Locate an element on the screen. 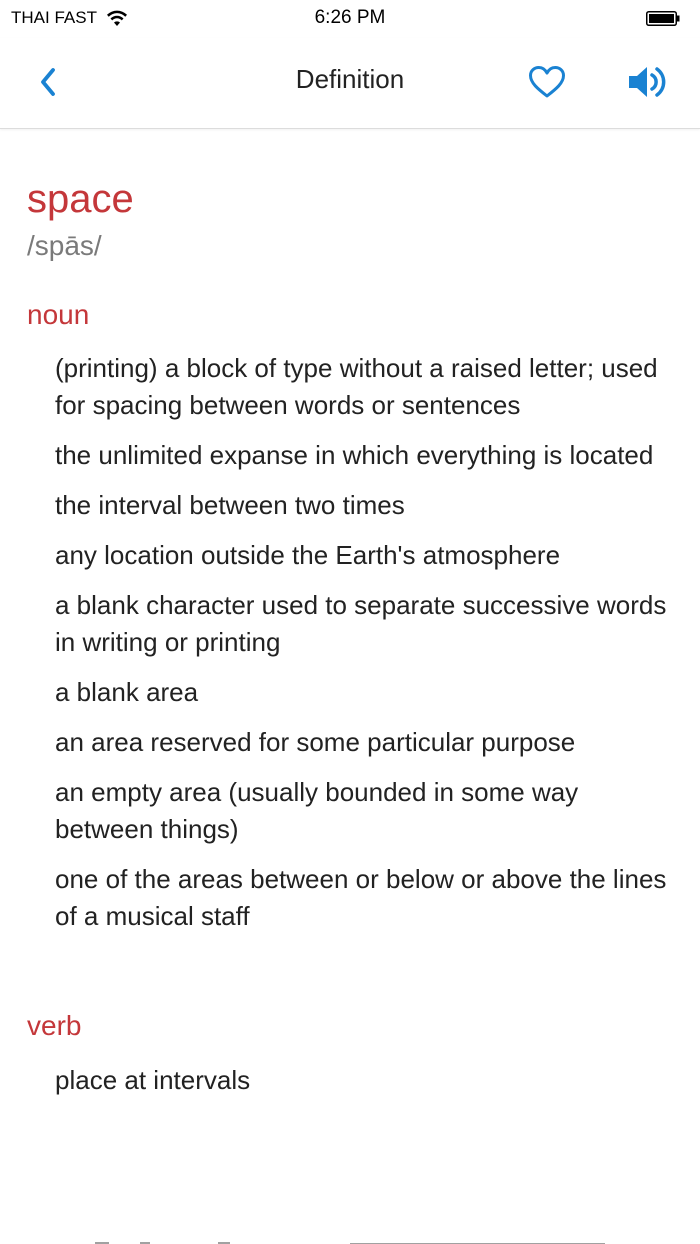 This screenshot has width=700, height=1244. bottom-edge is located at coordinates (350, 1241).